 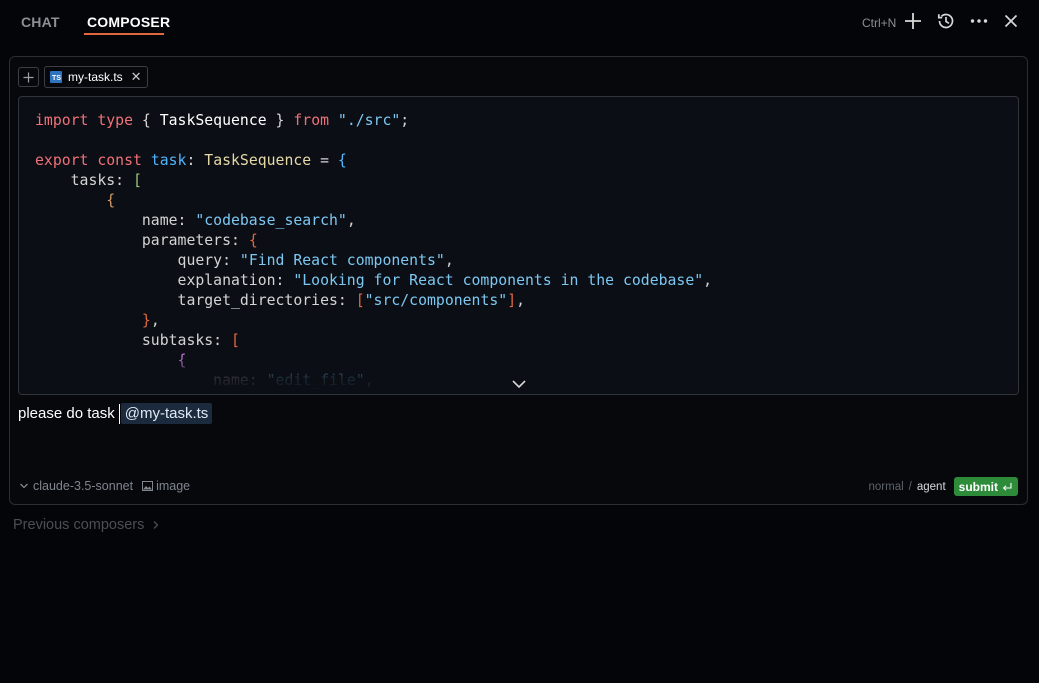 What do you see at coordinates (168, 160) in the screenshot?
I see `code-token: task` at bounding box center [168, 160].